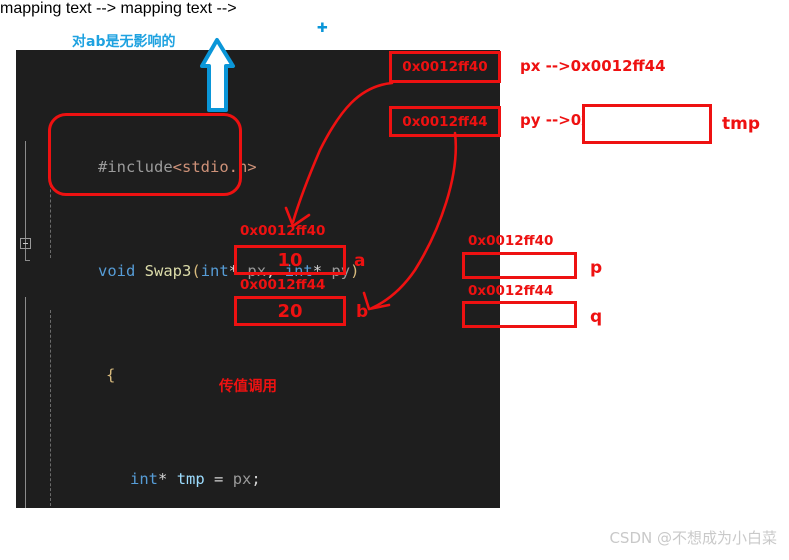 This screenshot has height=560, width=789. Describe the element at coordinates (190, 479) in the screenshot. I see `token-var-tmp: tmp` at that location.